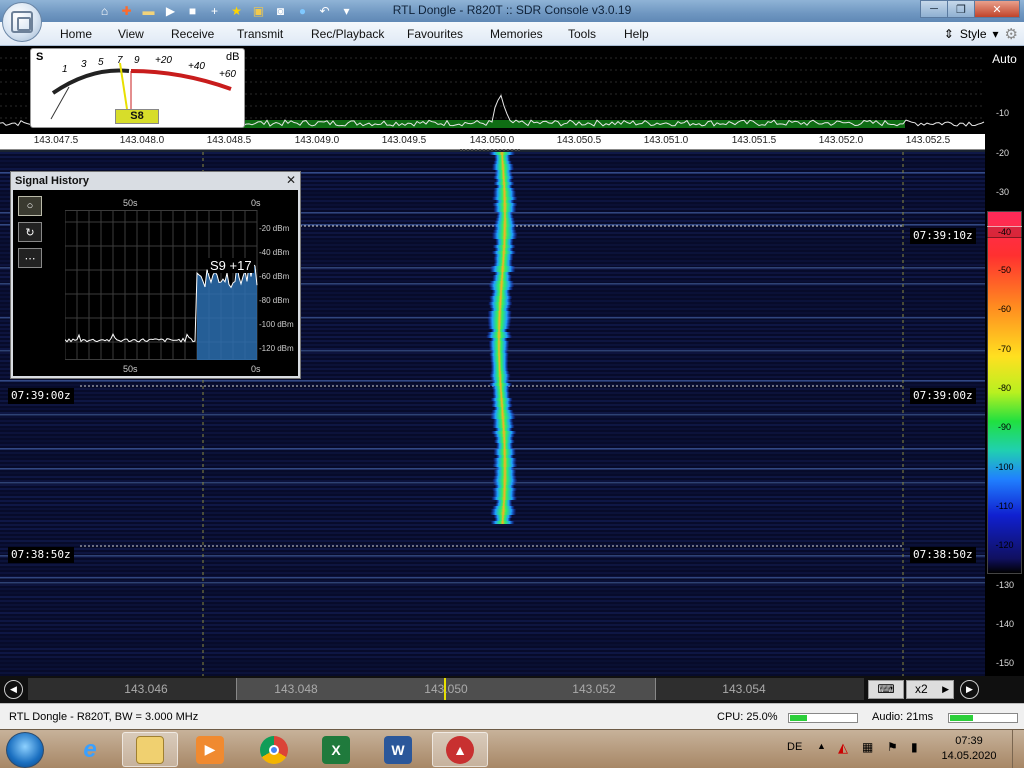 This screenshot has width=1024, height=768. What do you see at coordinates (582, 34) in the screenshot?
I see `menu-tools: Tools` at bounding box center [582, 34].